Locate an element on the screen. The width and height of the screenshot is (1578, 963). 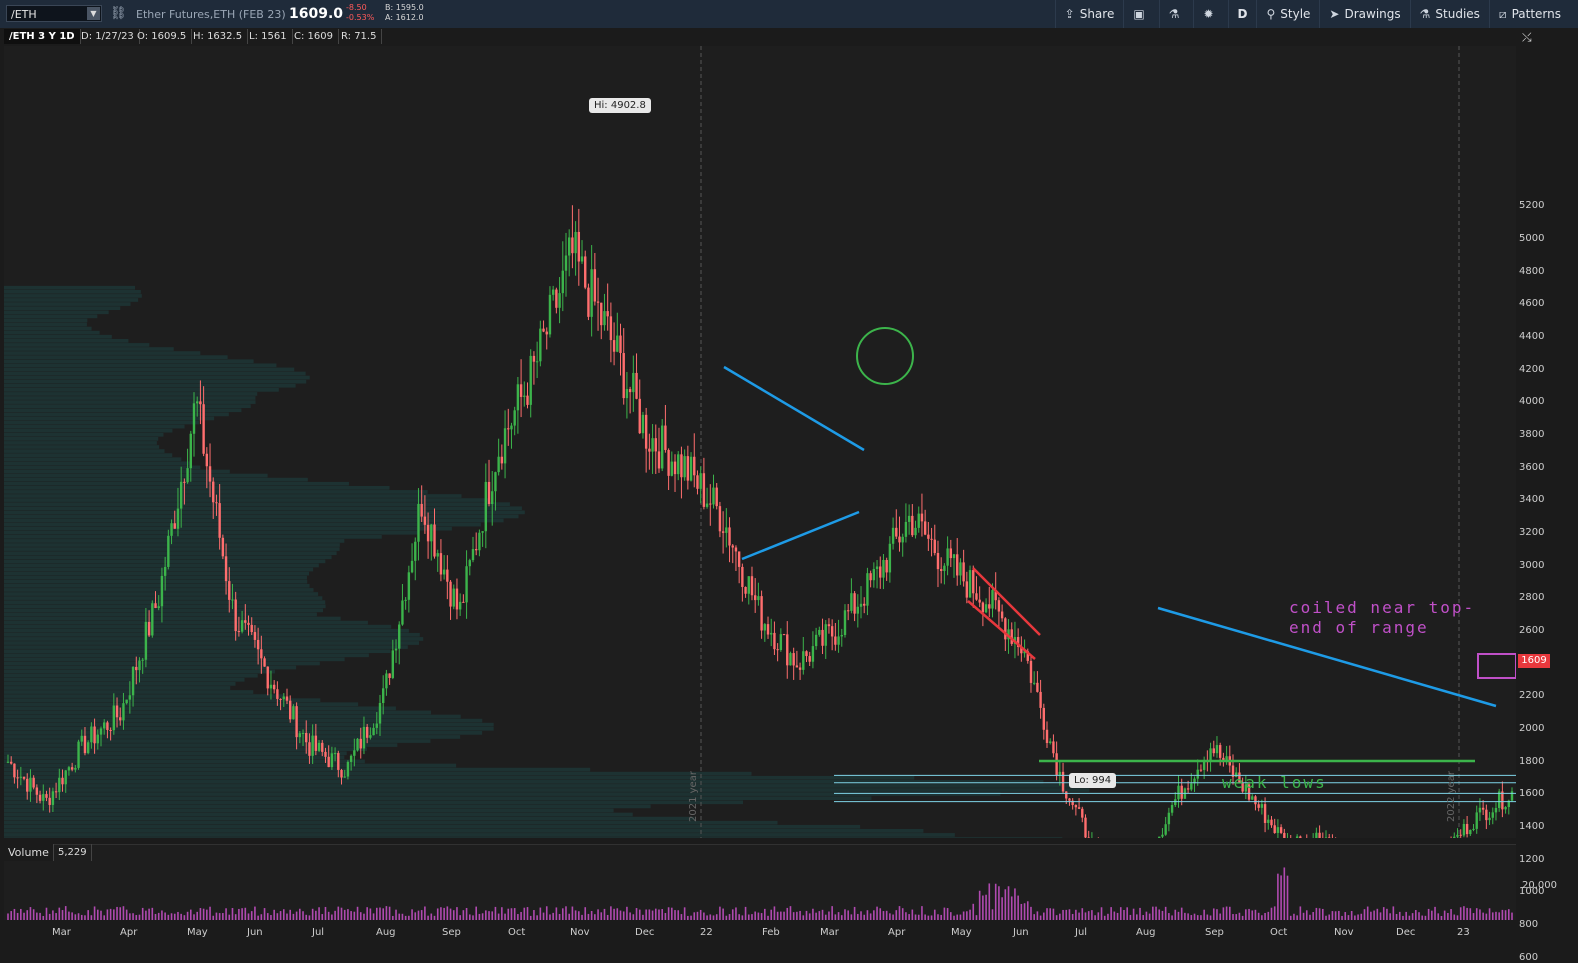
aggregation-button: D is located at coordinates (1242, 14).